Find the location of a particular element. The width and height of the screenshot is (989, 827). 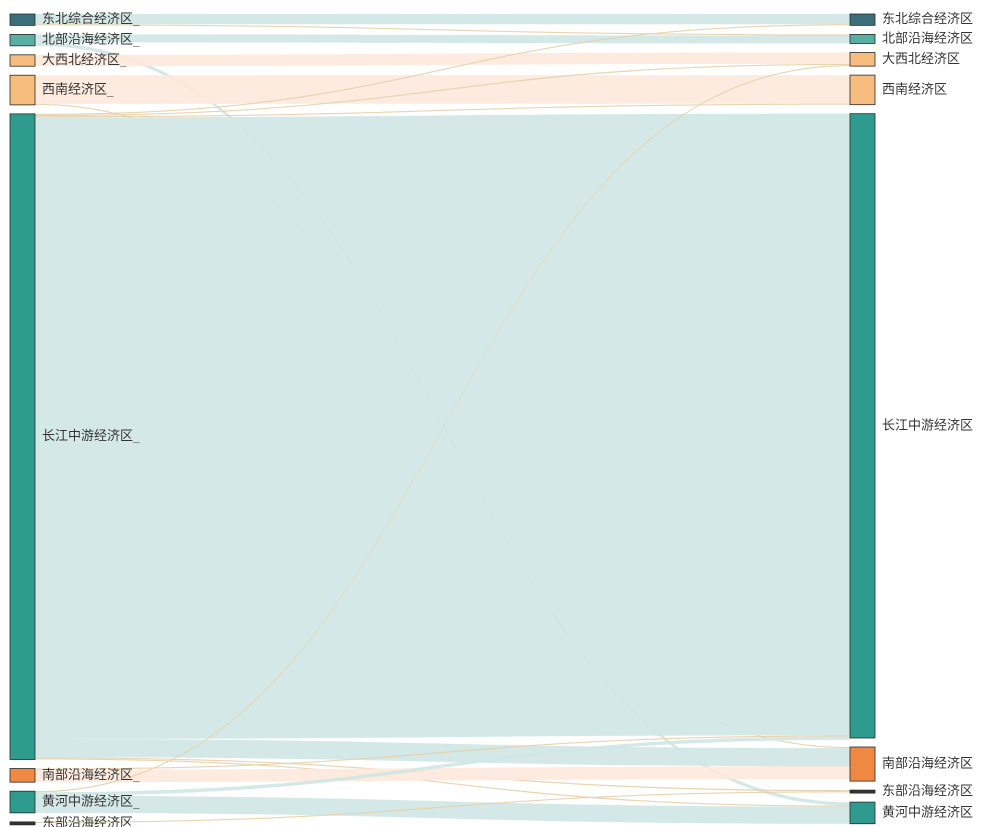

target-node-label: 东北综合经济区 is located at coordinates (927, 19).